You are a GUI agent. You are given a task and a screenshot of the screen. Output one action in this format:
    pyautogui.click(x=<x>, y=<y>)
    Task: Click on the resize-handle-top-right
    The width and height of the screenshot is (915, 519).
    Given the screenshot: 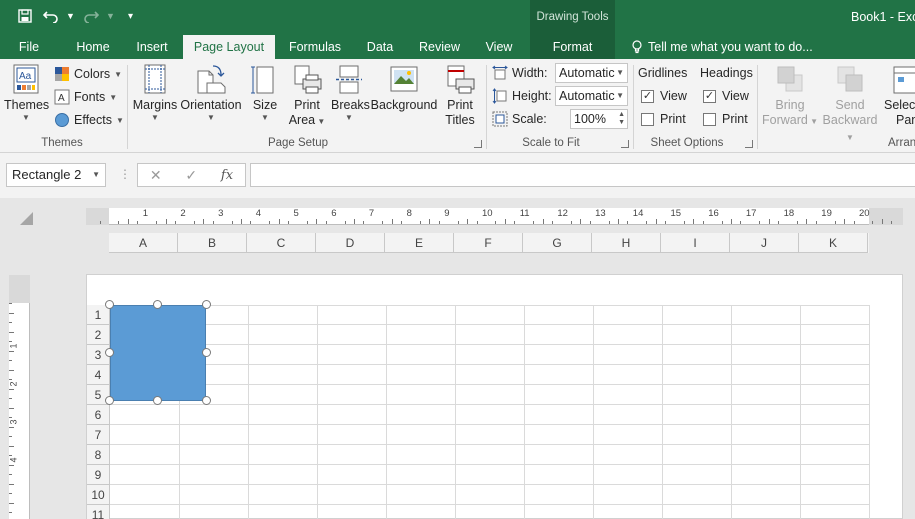 What is the action you would take?
    pyautogui.click(x=206, y=304)
    